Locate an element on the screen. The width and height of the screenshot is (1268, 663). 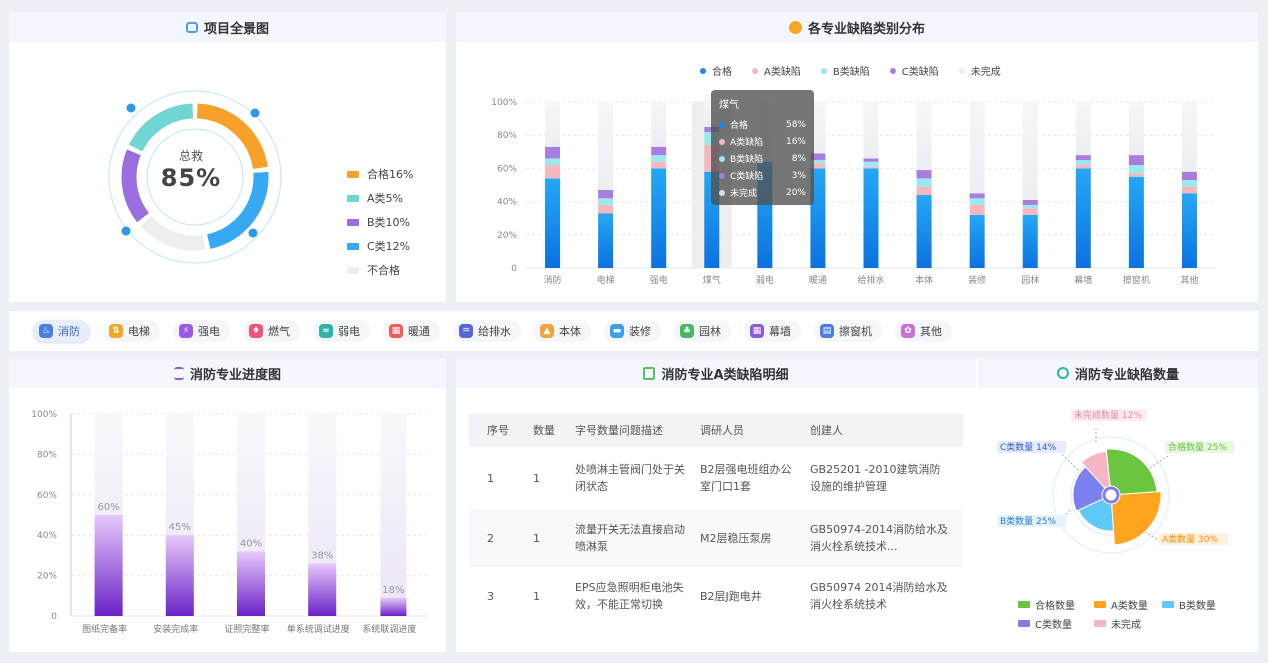
legend-item: 合格数量 is located at coordinates (1046, 604).